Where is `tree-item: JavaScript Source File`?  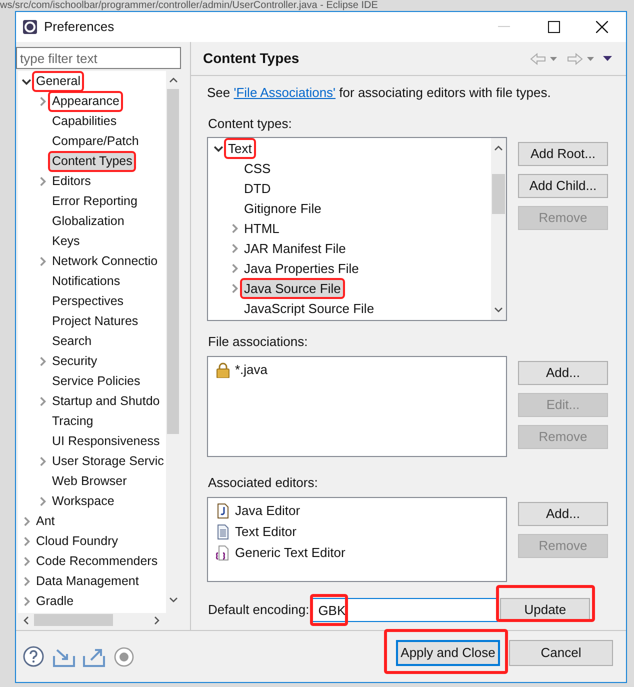 tree-item: JavaScript Source File is located at coordinates (309, 308).